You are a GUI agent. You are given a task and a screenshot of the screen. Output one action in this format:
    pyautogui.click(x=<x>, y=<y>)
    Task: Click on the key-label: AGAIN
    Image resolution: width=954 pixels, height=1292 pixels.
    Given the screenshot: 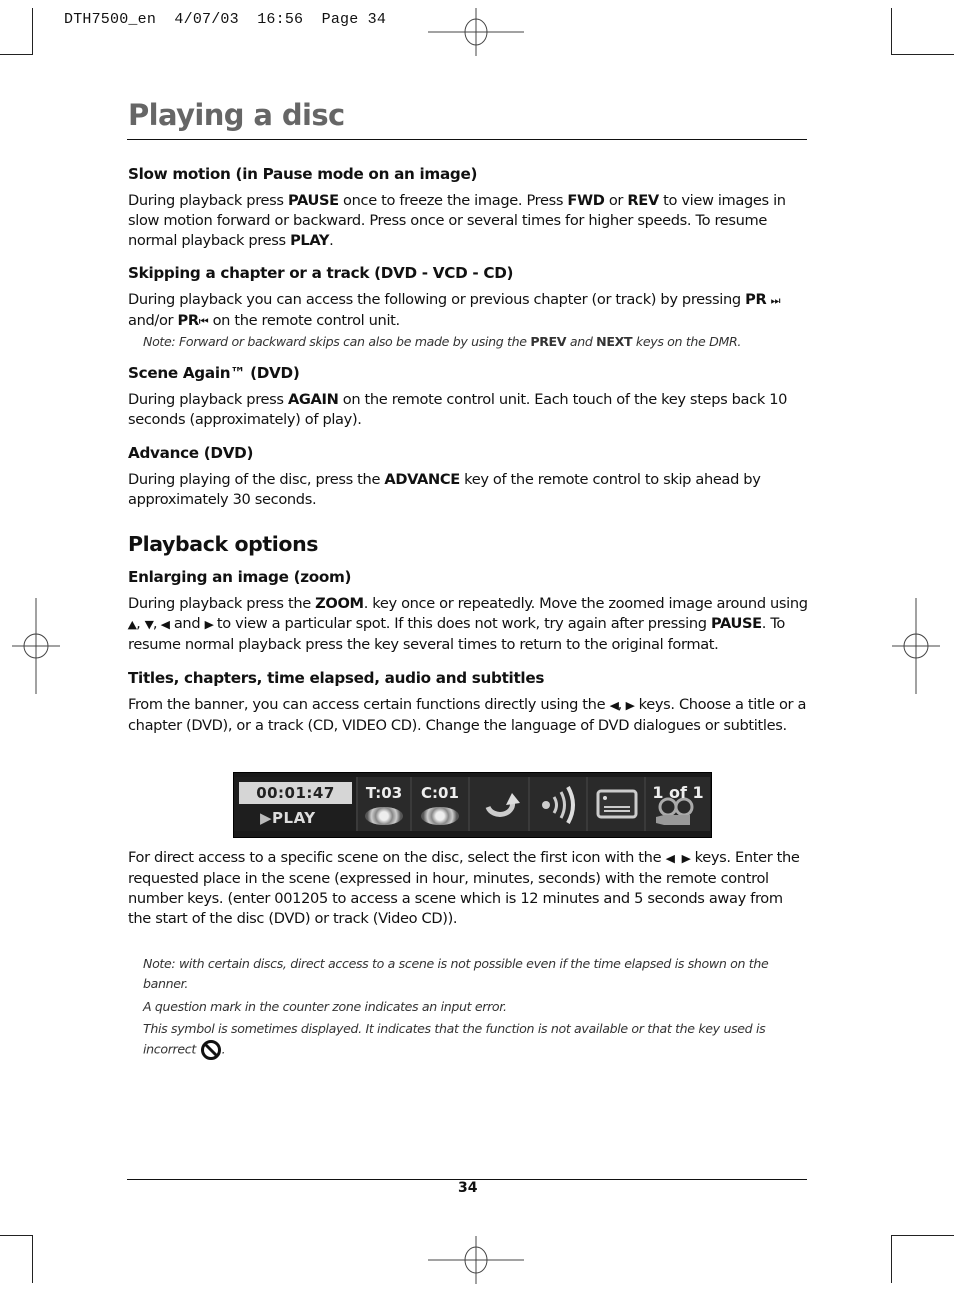 What is the action you would take?
    pyautogui.click(x=313, y=399)
    